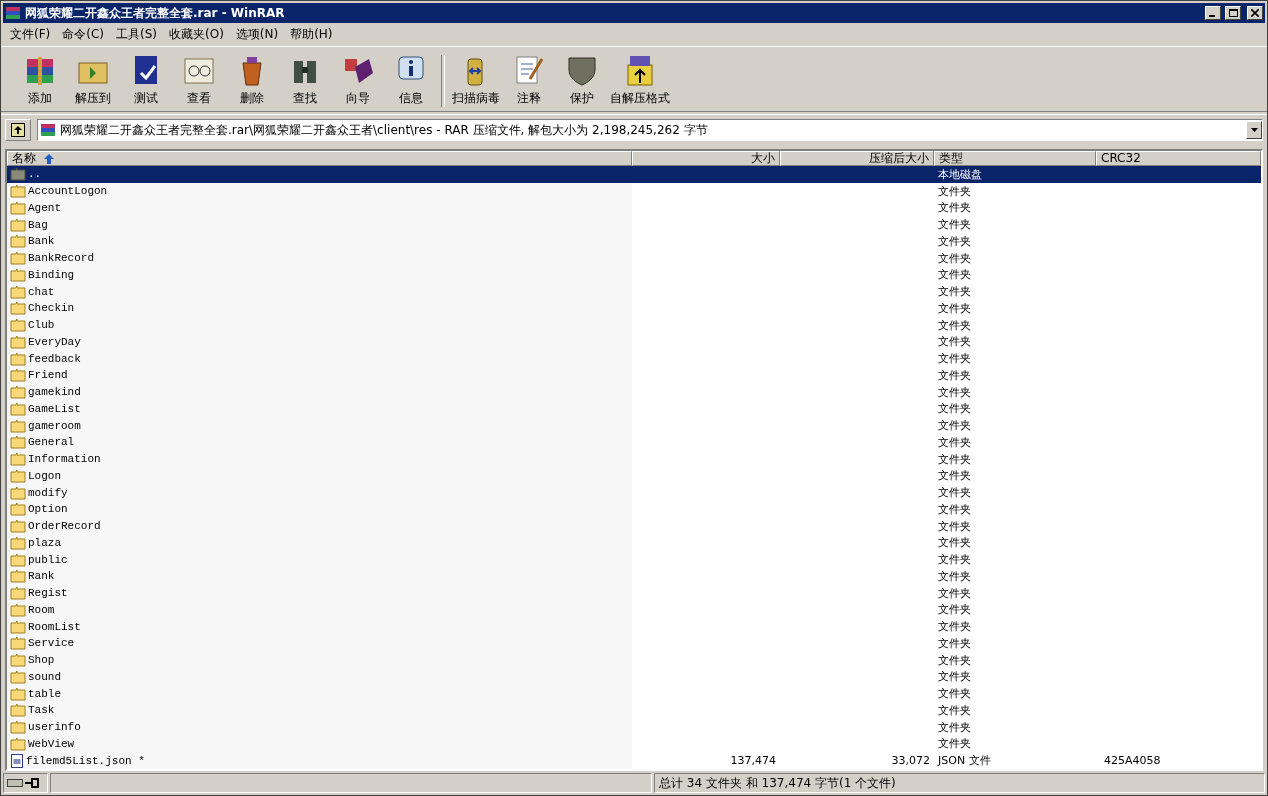 The height and width of the screenshot is (796, 1268). What do you see at coordinates (44, 676) in the screenshot?
I see `file-name: sound` at bounding box center [44, 676].